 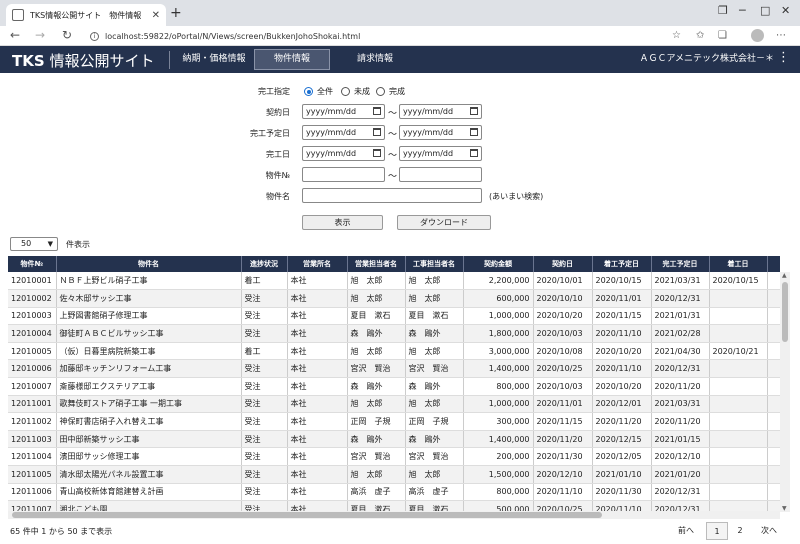 I want to click on col-complete-date-header: 完, so click(x=773, y=264).